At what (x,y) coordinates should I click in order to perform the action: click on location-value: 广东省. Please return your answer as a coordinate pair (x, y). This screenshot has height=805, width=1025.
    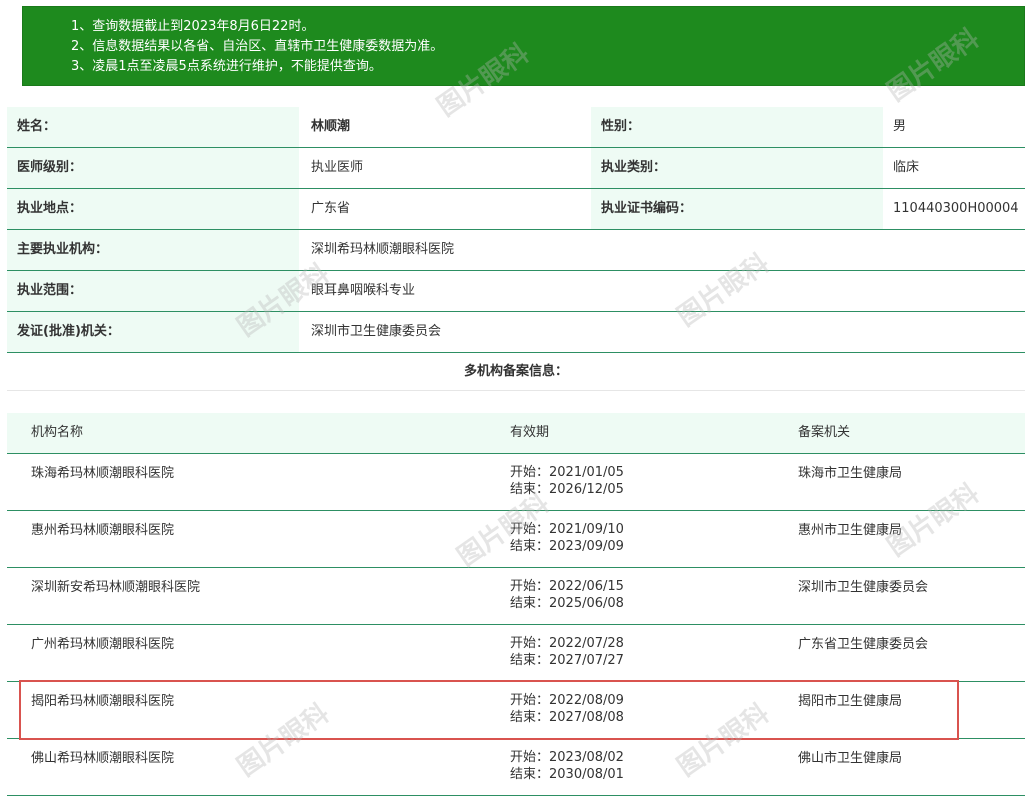
    Looking at the image, I should click on (445, 209).